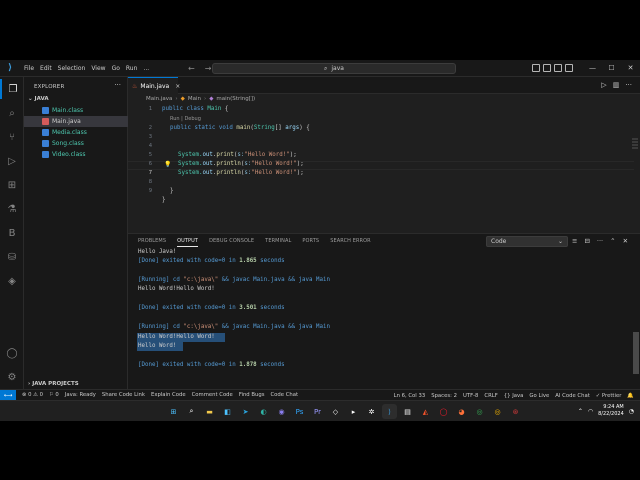 This screenshot has height=480, width=640. Describe the element at coordinates (616, 85) in the screenshot. I see `split-editor-icon: ▥` at that location.